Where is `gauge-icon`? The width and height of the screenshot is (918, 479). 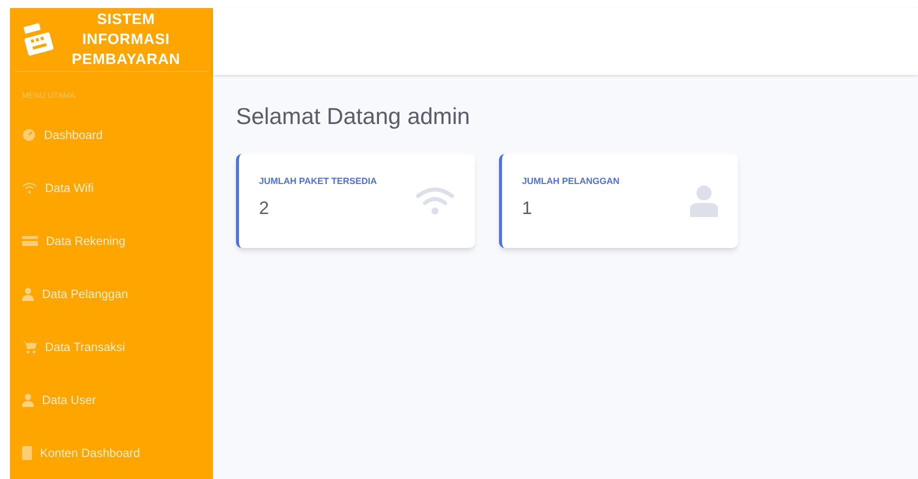
gauge-icon is located at coordinates (29, 135).